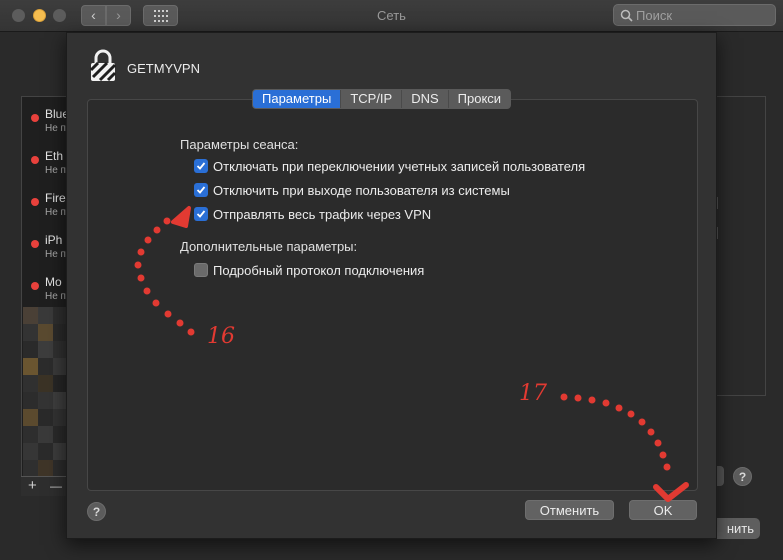 The height and width of the screenshot is (560, 783). I want to click on option-label: Отправлять весь трафик через VPN, so click(322, 214).